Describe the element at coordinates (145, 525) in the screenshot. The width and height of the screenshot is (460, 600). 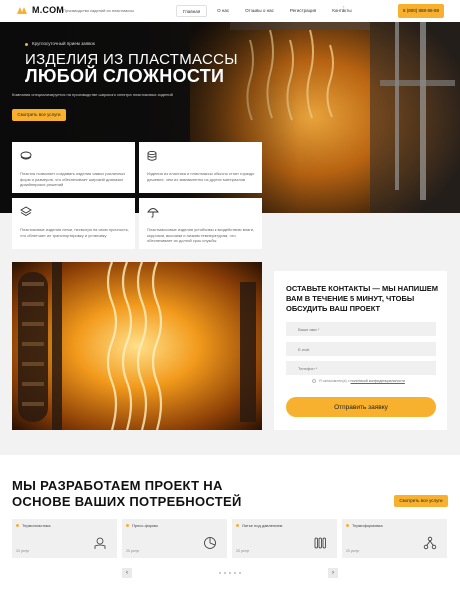
I see `service-name: Пресс-формы` at that location.